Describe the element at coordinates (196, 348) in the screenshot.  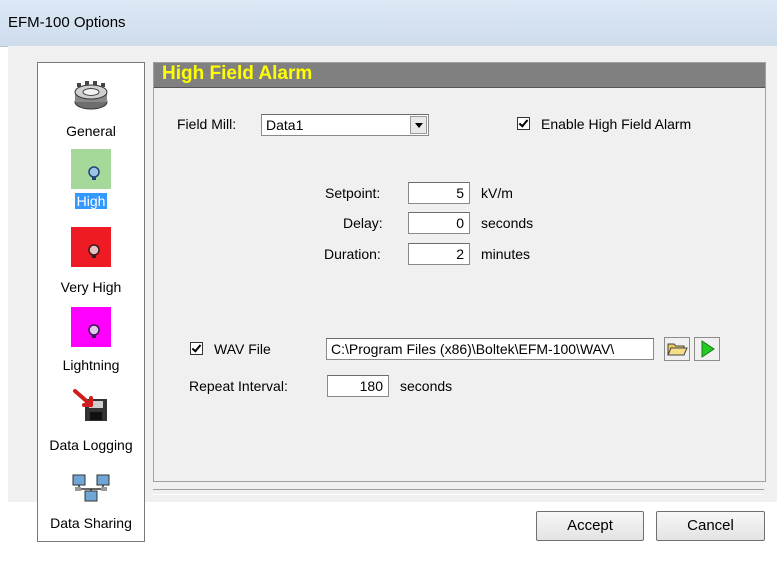
I see `wav-file-checkbox` at that location.